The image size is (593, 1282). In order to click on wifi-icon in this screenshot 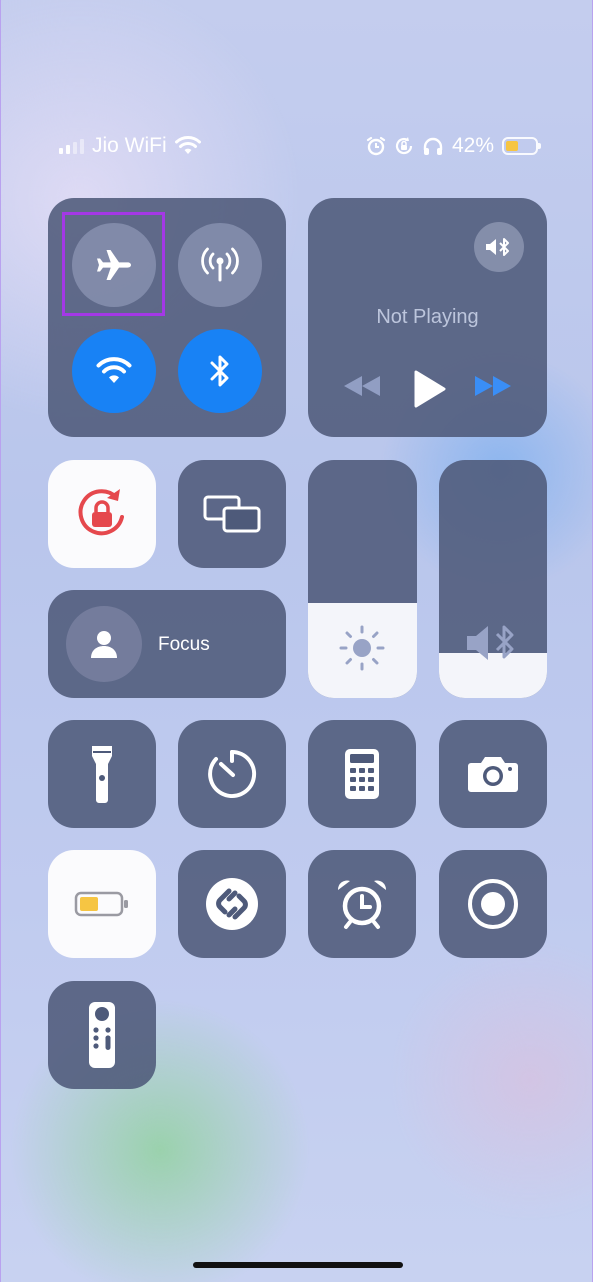, I will do `click(114, 370)`.